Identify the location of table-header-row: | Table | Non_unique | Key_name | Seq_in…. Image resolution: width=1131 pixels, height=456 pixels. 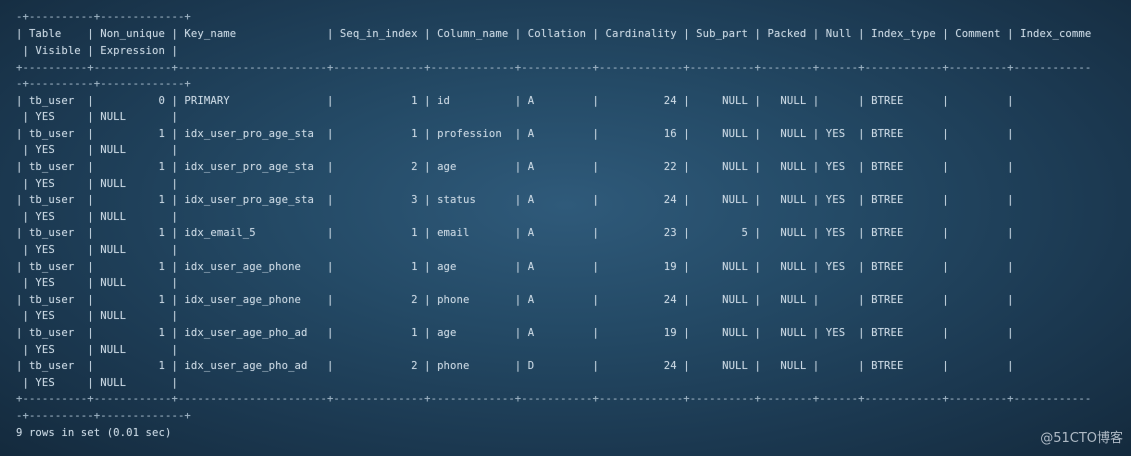
(554, 34).